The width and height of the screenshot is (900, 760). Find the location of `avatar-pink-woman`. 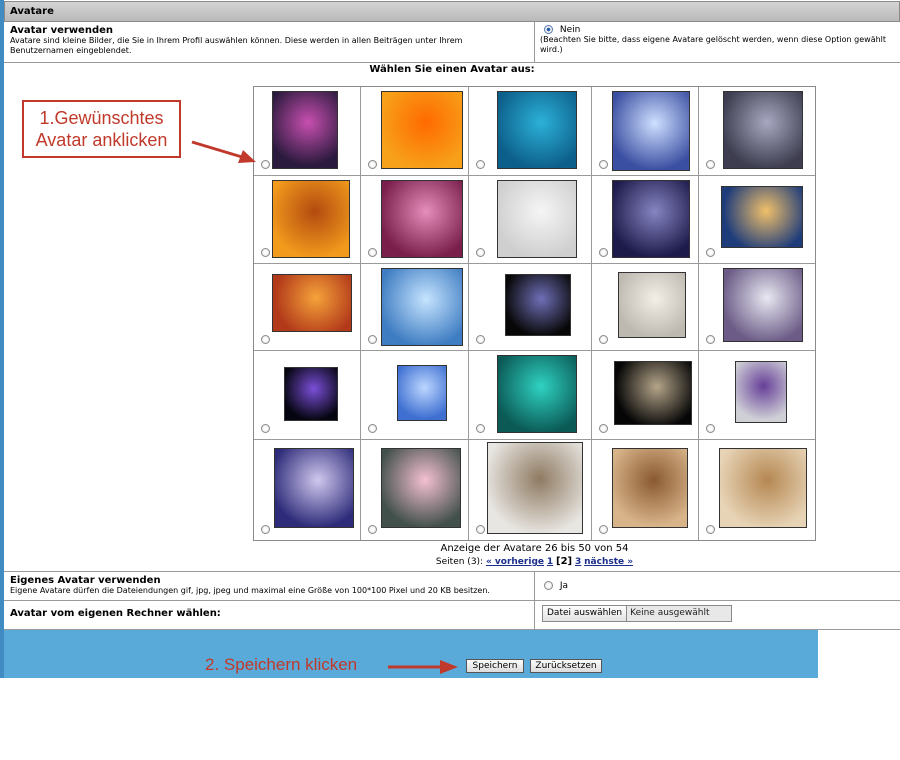

avatar-pink-woman is located at coordinates (422, 219).